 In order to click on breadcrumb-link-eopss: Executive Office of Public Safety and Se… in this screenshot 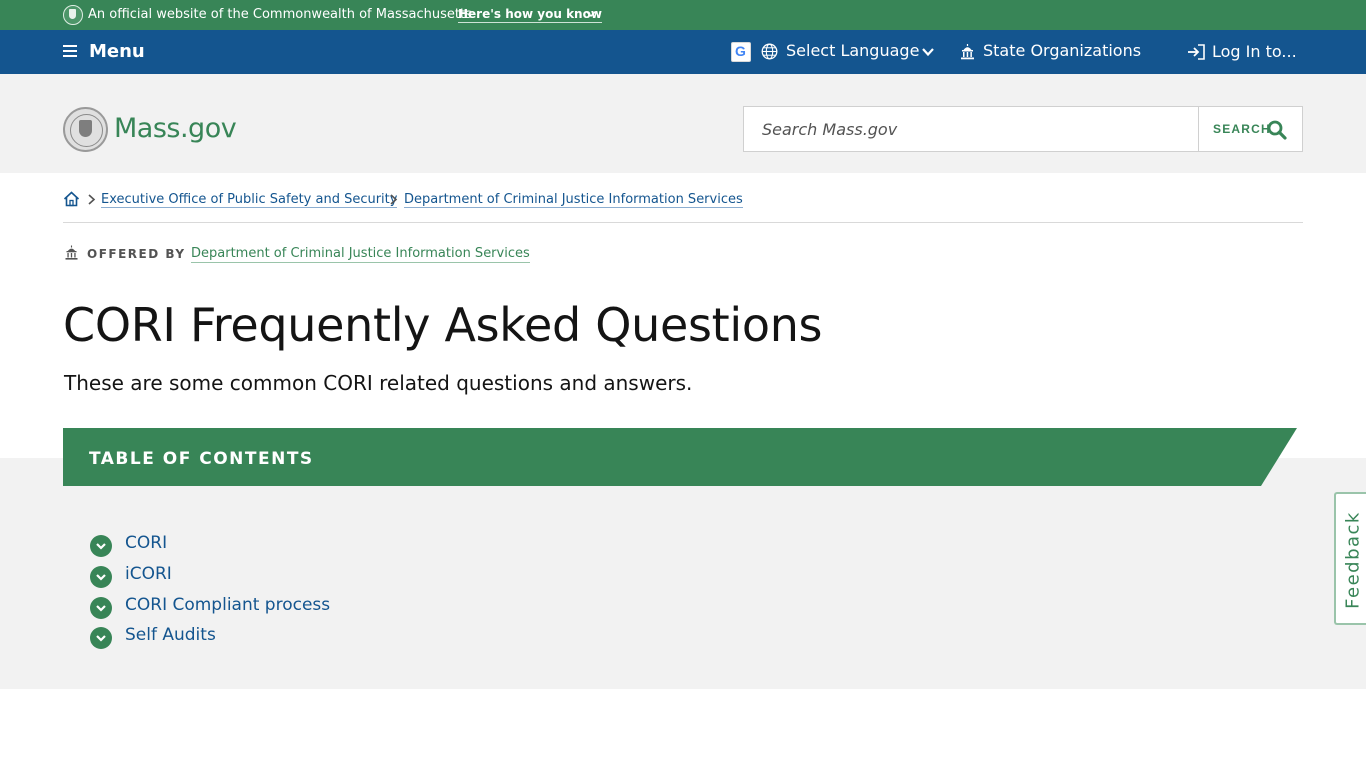, I will do `click(249, 200)`.